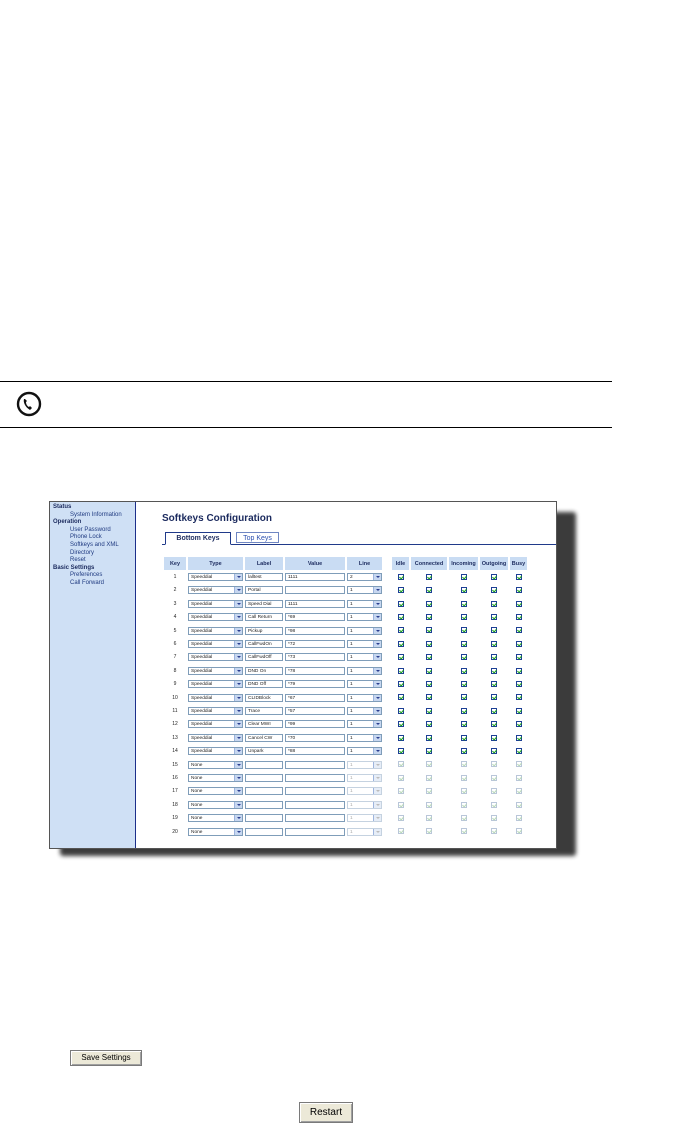 The width and height of the screenshot is (682, 1125). What do you see at coordinates (326, 1112) in the screenshot?
I see `restart-button: Restart` at bounding box center [326, 1112].